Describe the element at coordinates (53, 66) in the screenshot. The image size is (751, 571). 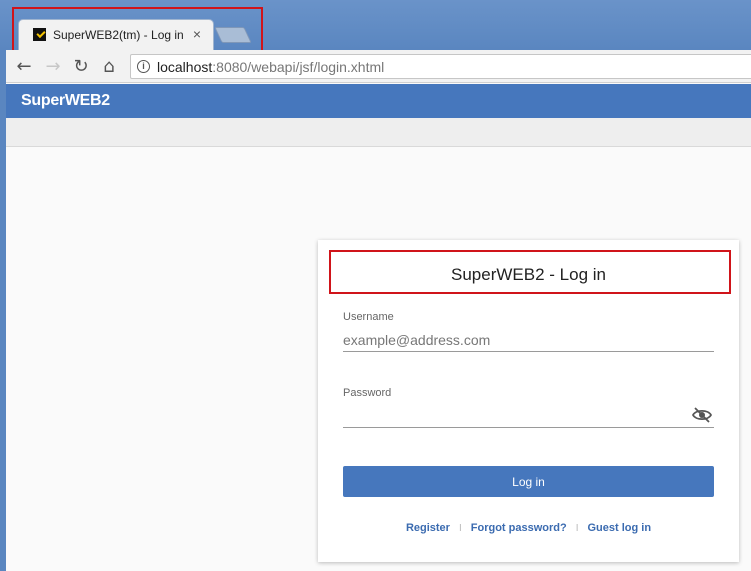
I see `forward-arrow-icon: →` at that location.